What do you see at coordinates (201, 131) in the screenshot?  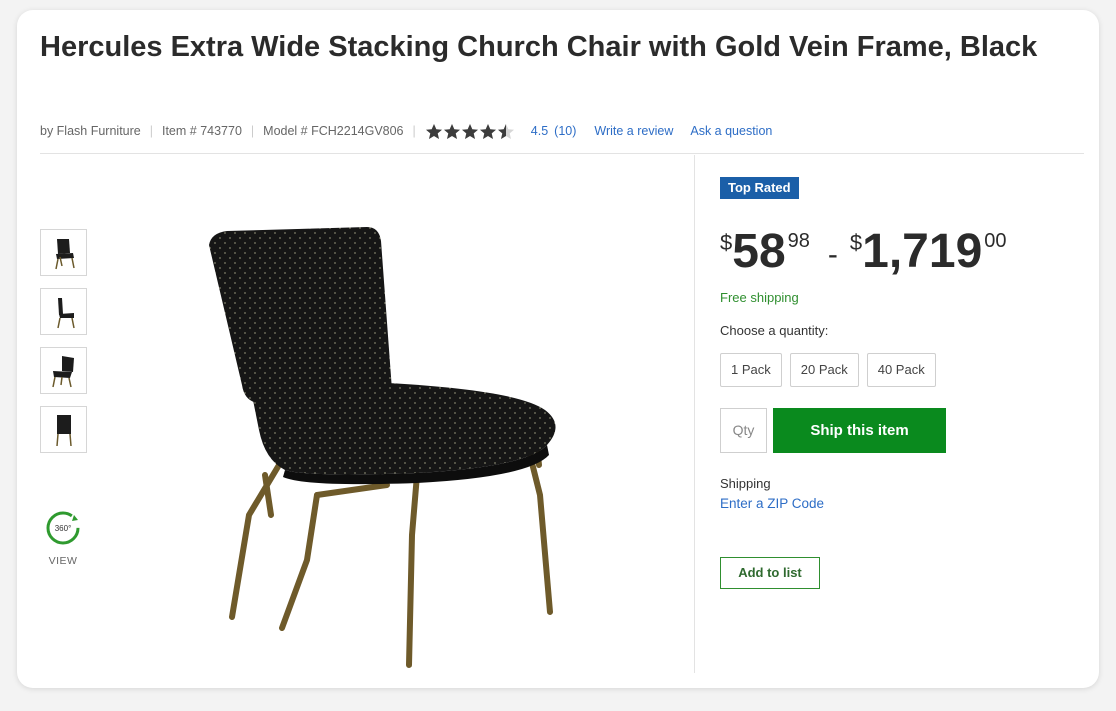 I see `item-number: Item # 743770` at bounding box center [201, 131].